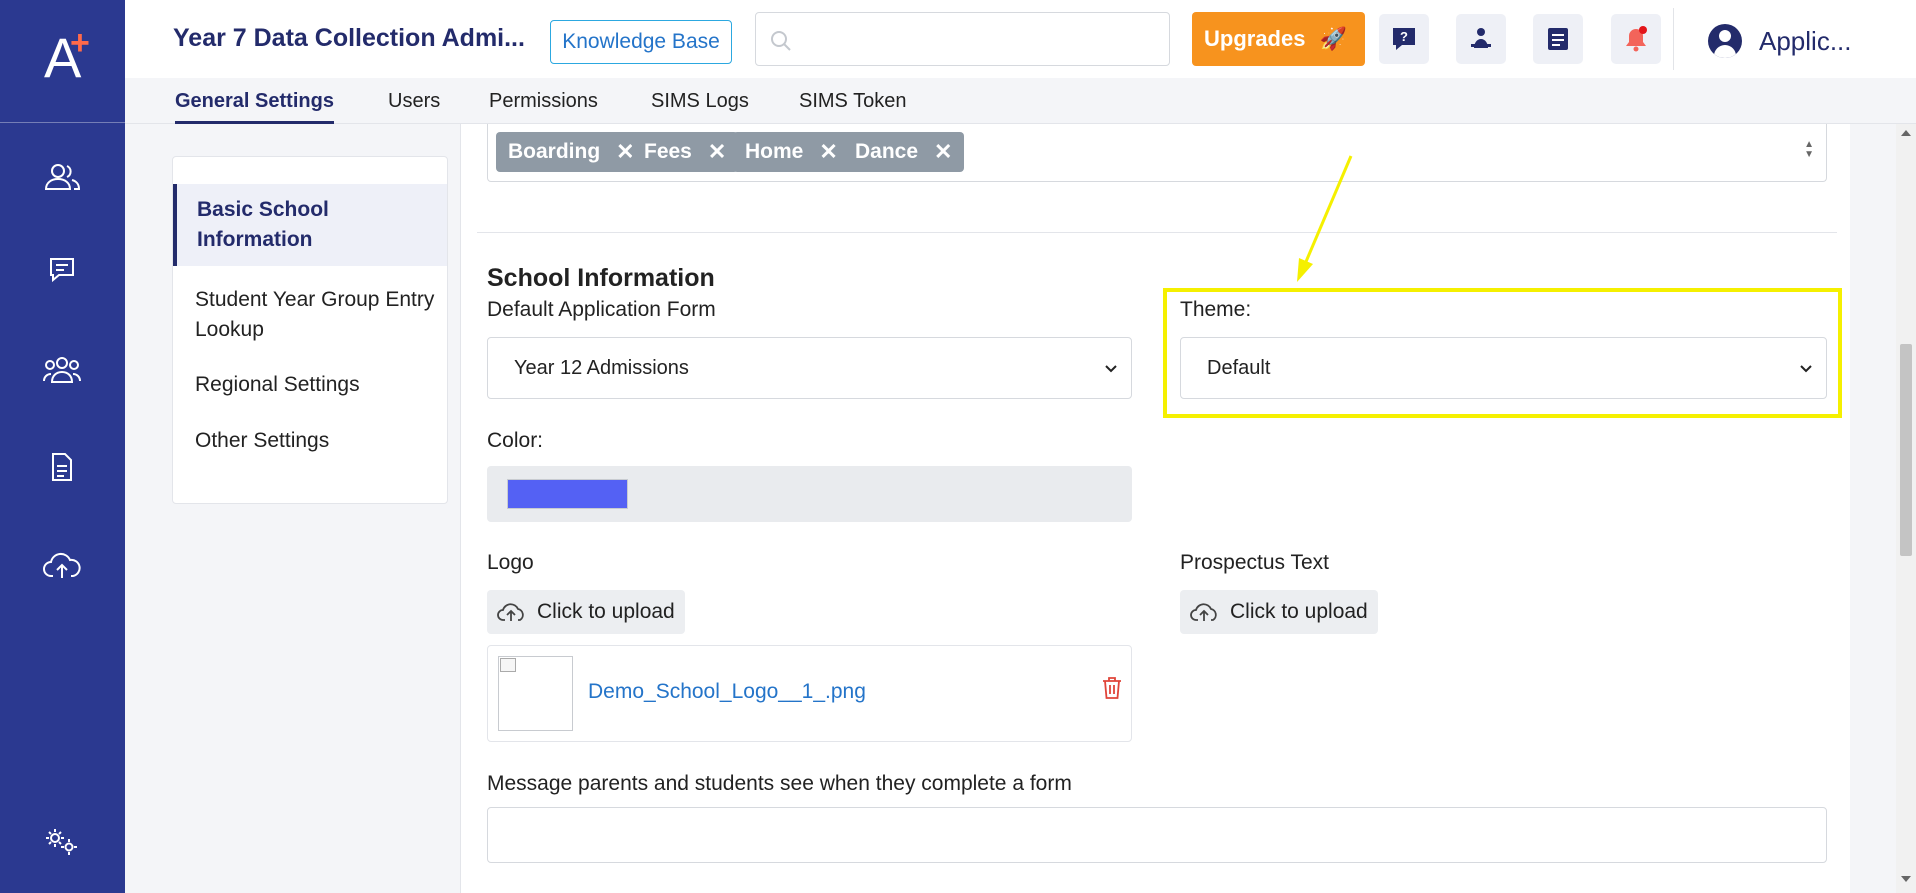  I want to click on tag-chip: Fees ✕, so click(685, 152).